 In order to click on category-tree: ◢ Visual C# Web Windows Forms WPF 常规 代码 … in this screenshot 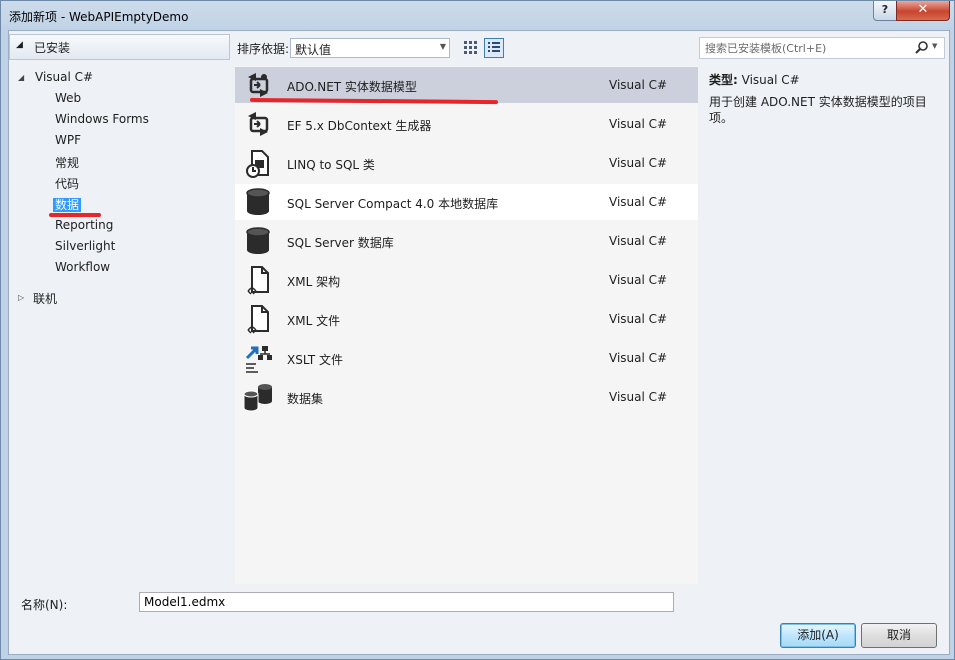, I will do `click(83, 188)`.